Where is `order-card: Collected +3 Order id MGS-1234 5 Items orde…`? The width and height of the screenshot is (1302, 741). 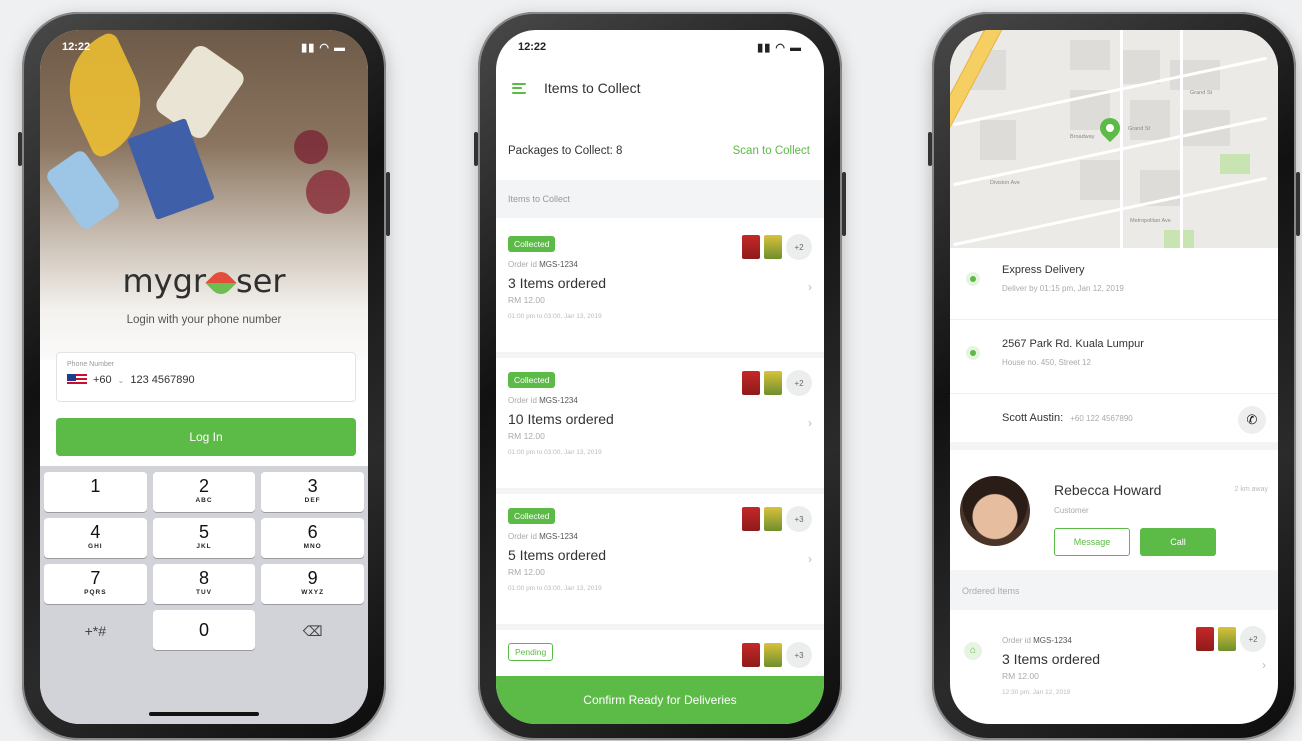 order-card: Collected +3 Order id MGS-1234 5 Items orde… is located at coordinates (660, 562).